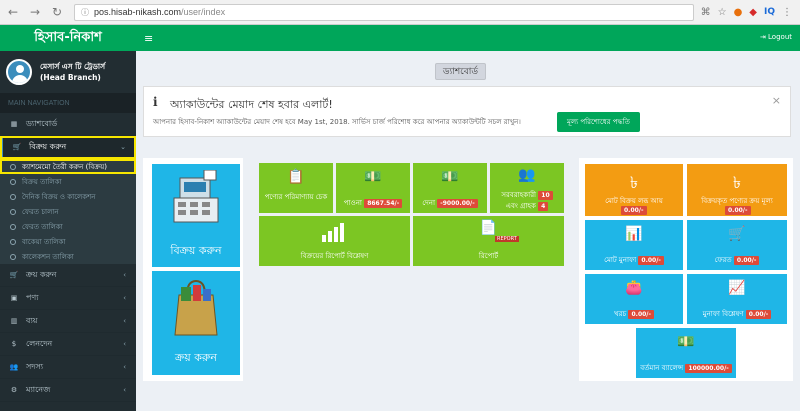  What do you see at coordinates (769, 12) in the screenshot?
I see `iq-extension-icon: IQ` at bounding box center [769, 12].